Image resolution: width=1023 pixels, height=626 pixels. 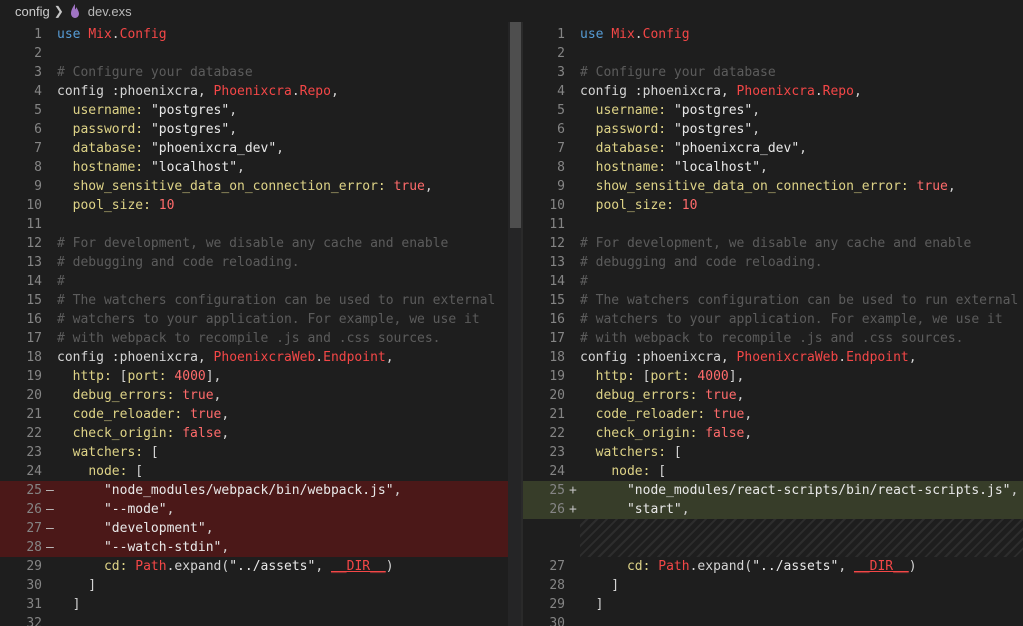 What do you see at coordinates (557, 414) in the screenshot?
I see `line-number: 21` at bounding box center [557, 414].